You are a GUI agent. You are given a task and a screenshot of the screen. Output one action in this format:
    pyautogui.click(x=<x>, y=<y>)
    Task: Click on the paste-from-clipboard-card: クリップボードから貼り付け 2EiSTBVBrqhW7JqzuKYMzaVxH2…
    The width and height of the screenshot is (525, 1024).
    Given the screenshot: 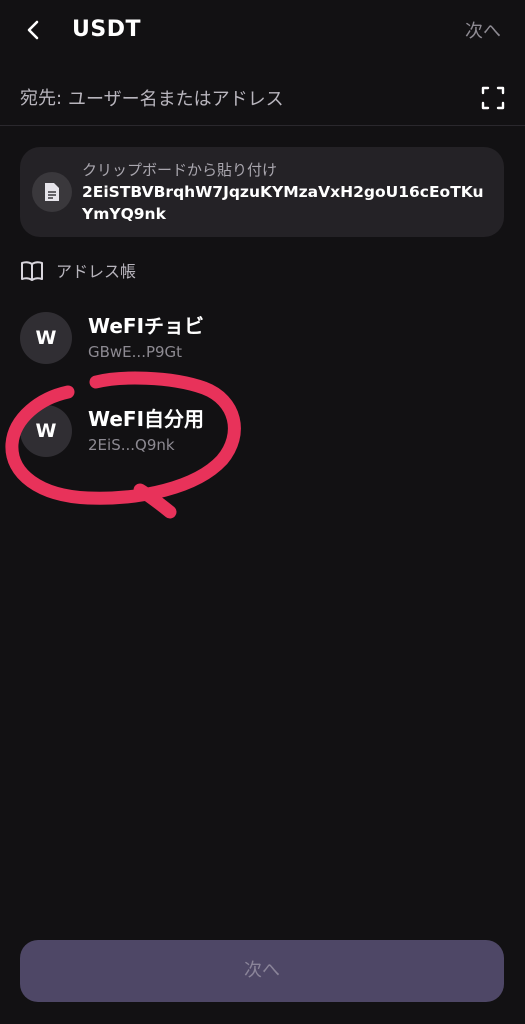 What is the action you would take?
    pyautogui.click(x=262, y=192)
    